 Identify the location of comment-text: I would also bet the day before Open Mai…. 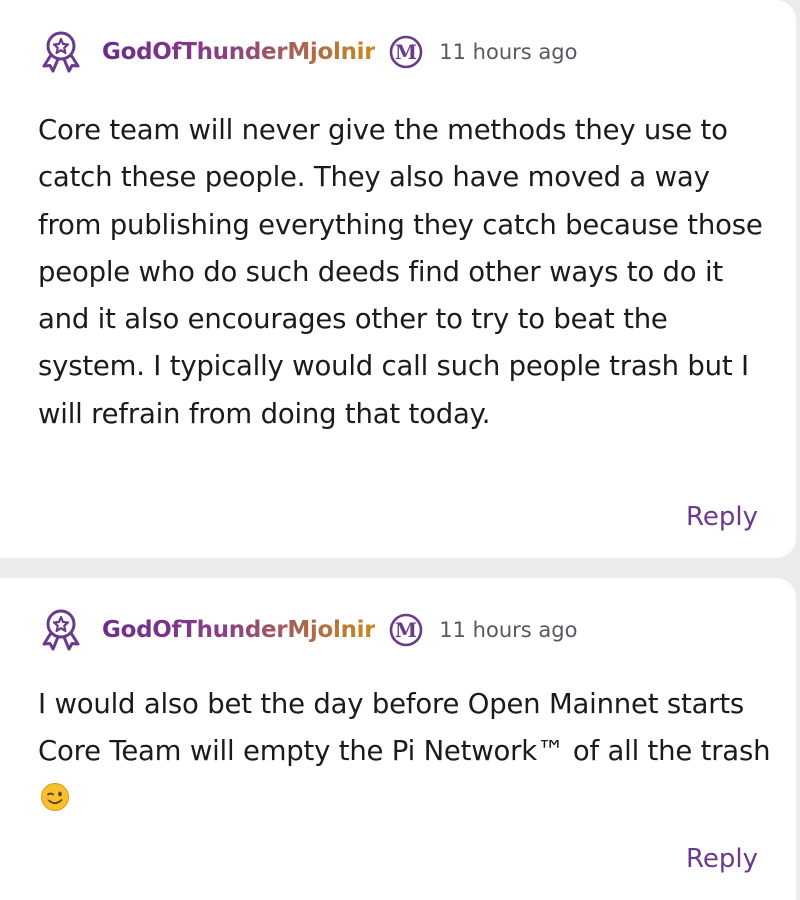
(408, 752).